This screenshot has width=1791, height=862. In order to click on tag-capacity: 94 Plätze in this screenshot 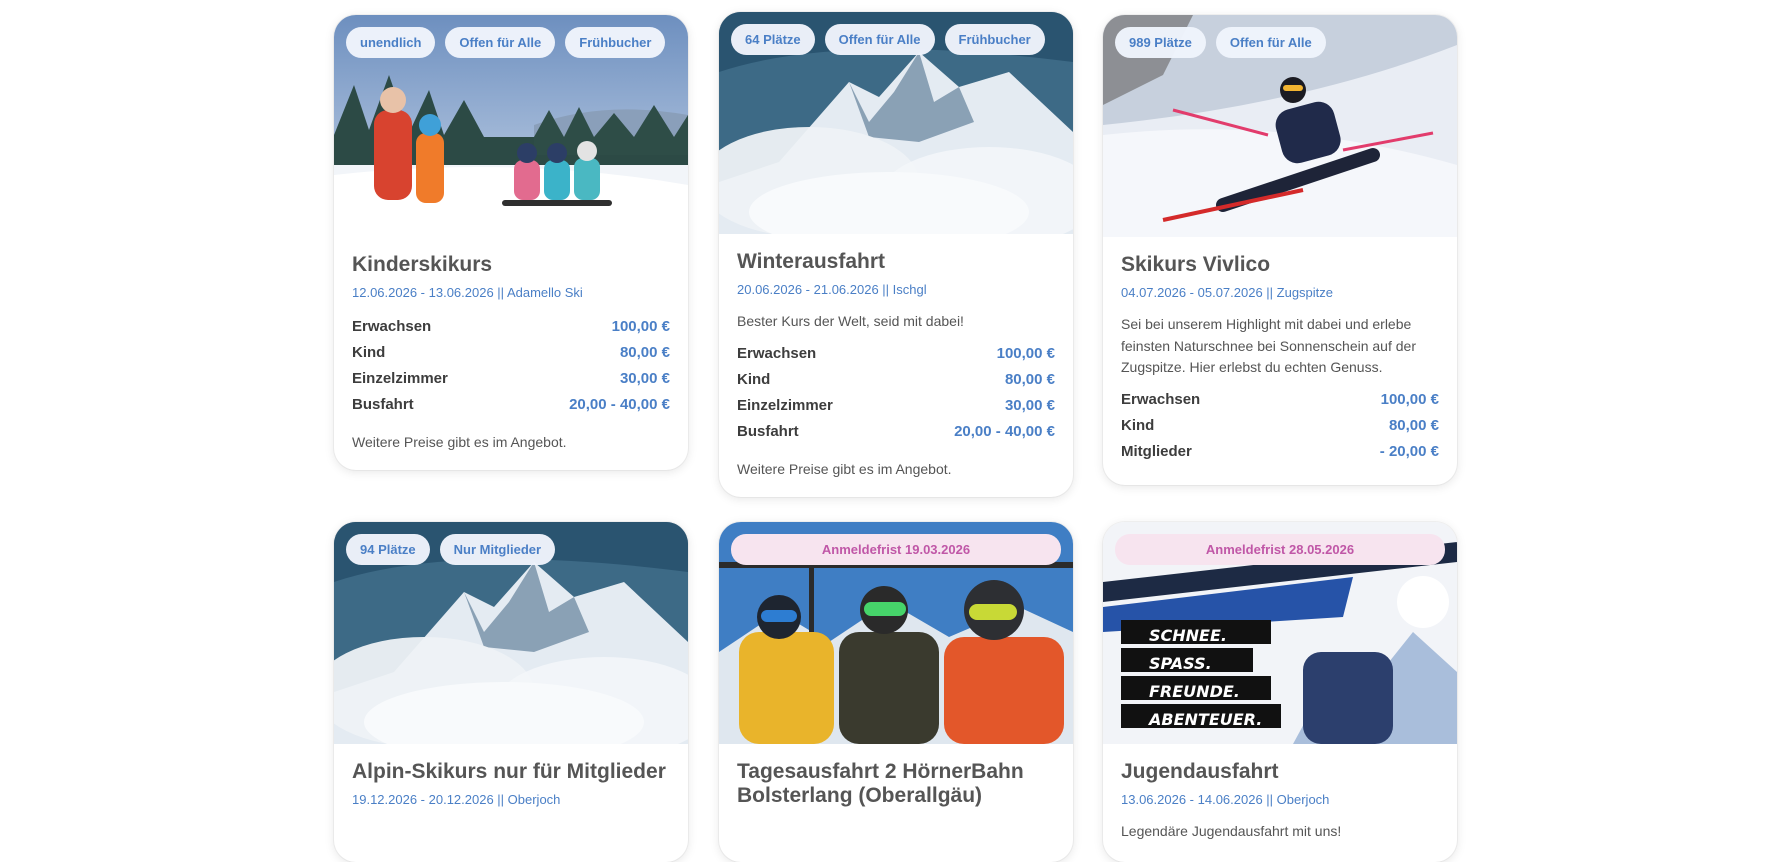, I will do `click(388, 549)`.